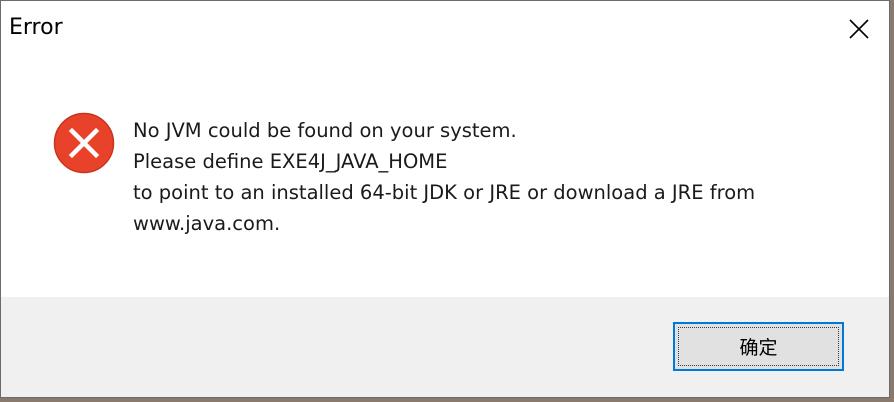 The image size is (894, 402). I want to click on close-button, so click(859, 29).